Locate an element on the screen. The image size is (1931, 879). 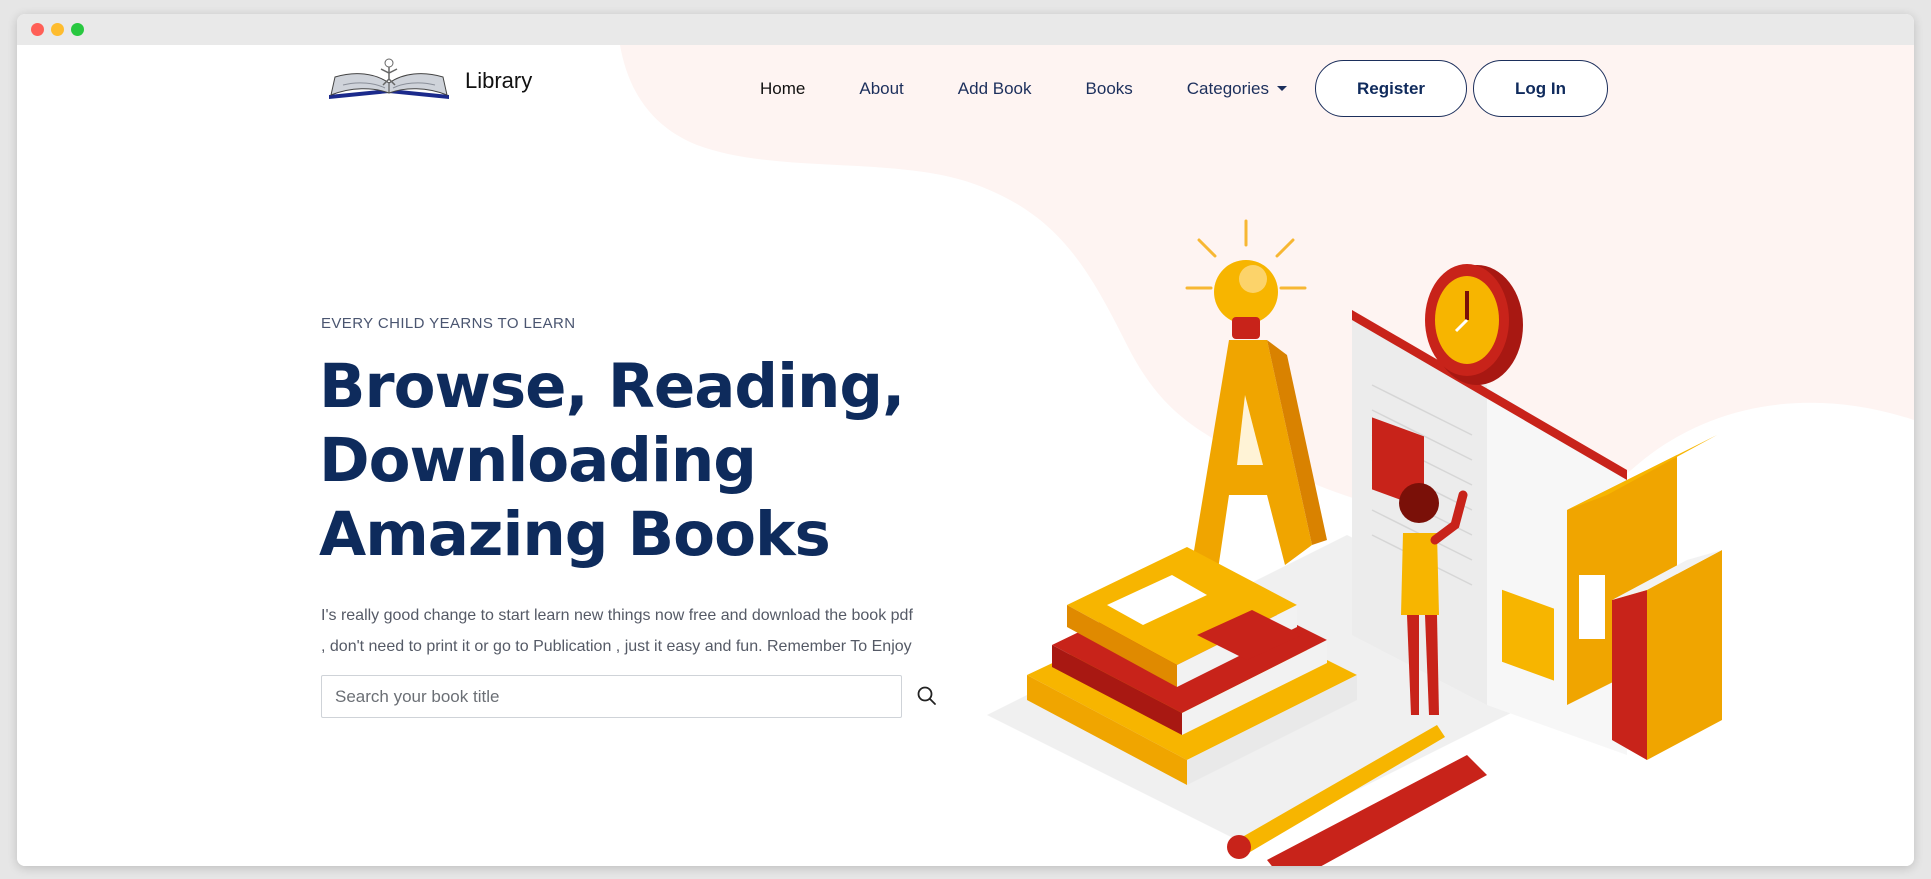
register-button: Register is located at coordinates (1391, 88).